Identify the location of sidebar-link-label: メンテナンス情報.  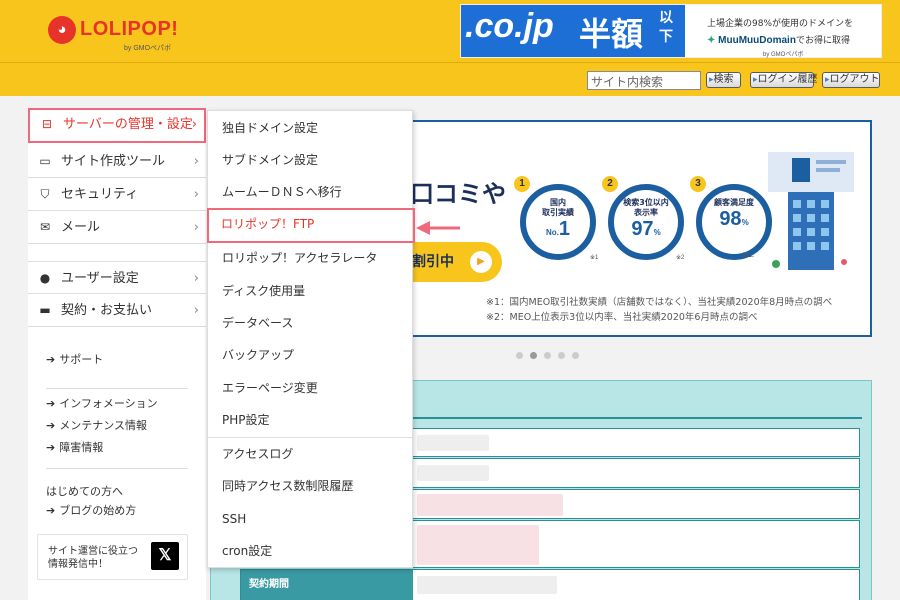
(103, 425).